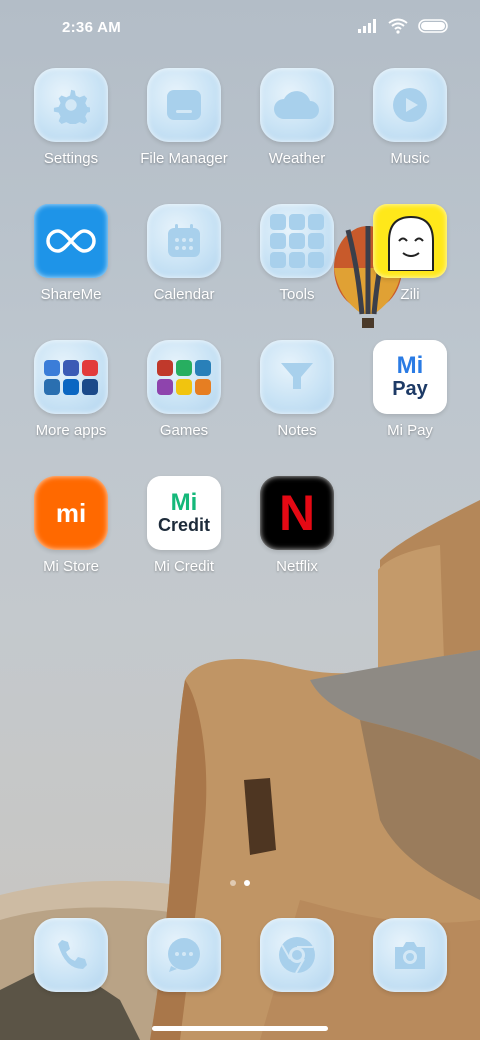  Describe the element at coordinates (71, 377) in the screenshot. I see `apps-folder-icon` at that location.